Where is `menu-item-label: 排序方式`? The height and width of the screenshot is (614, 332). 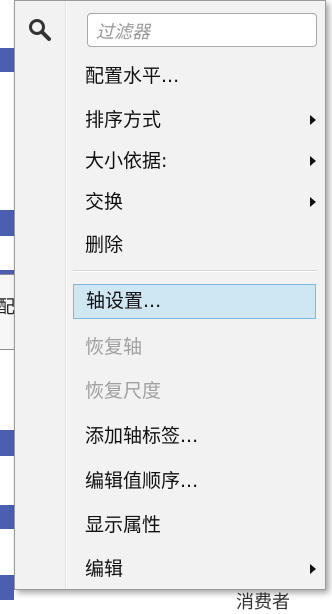
menu-item-label: 排序方式 is located at coordinates (123, 120).